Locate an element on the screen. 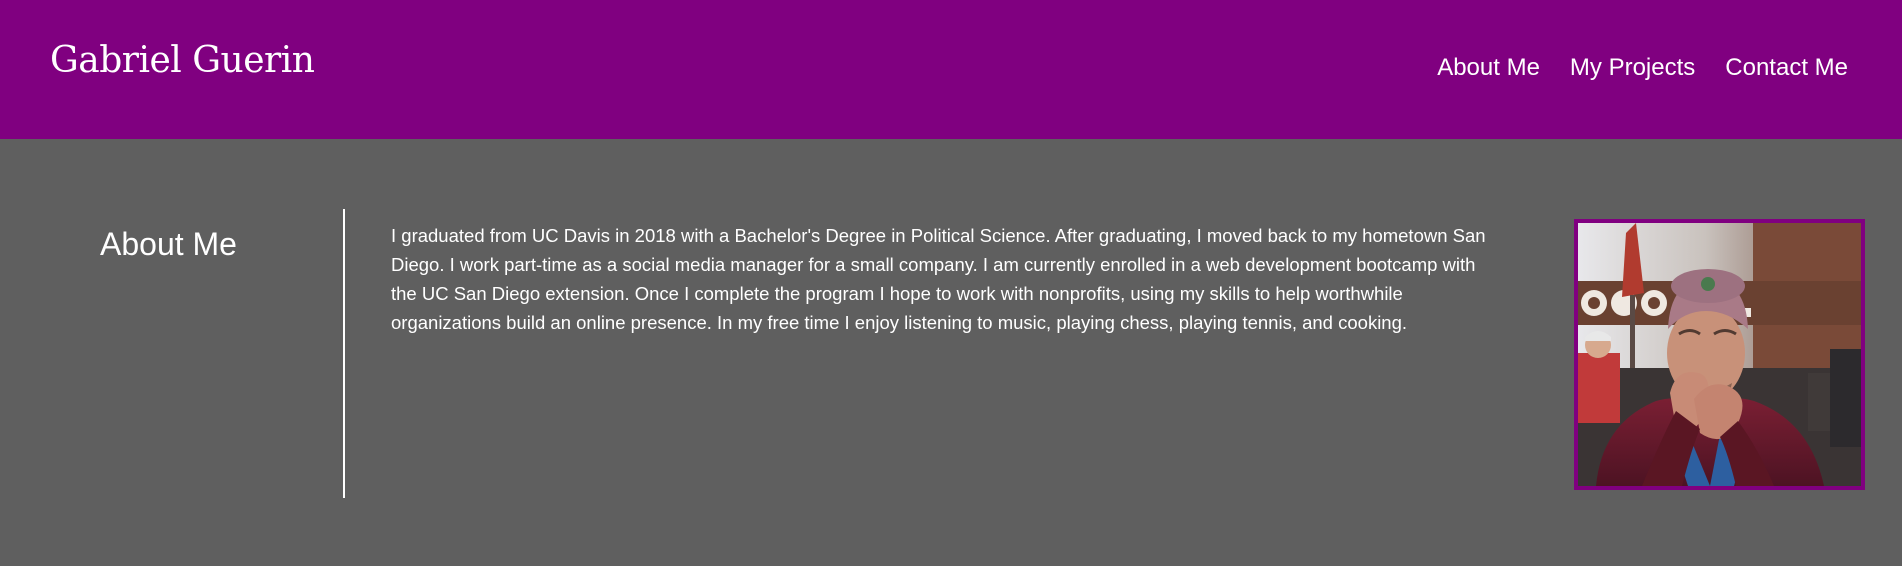 The width and height of the screenshot is (1902, 566). main-nav: About Me My Projects Contact Me is located at coordinates (1642, 68).